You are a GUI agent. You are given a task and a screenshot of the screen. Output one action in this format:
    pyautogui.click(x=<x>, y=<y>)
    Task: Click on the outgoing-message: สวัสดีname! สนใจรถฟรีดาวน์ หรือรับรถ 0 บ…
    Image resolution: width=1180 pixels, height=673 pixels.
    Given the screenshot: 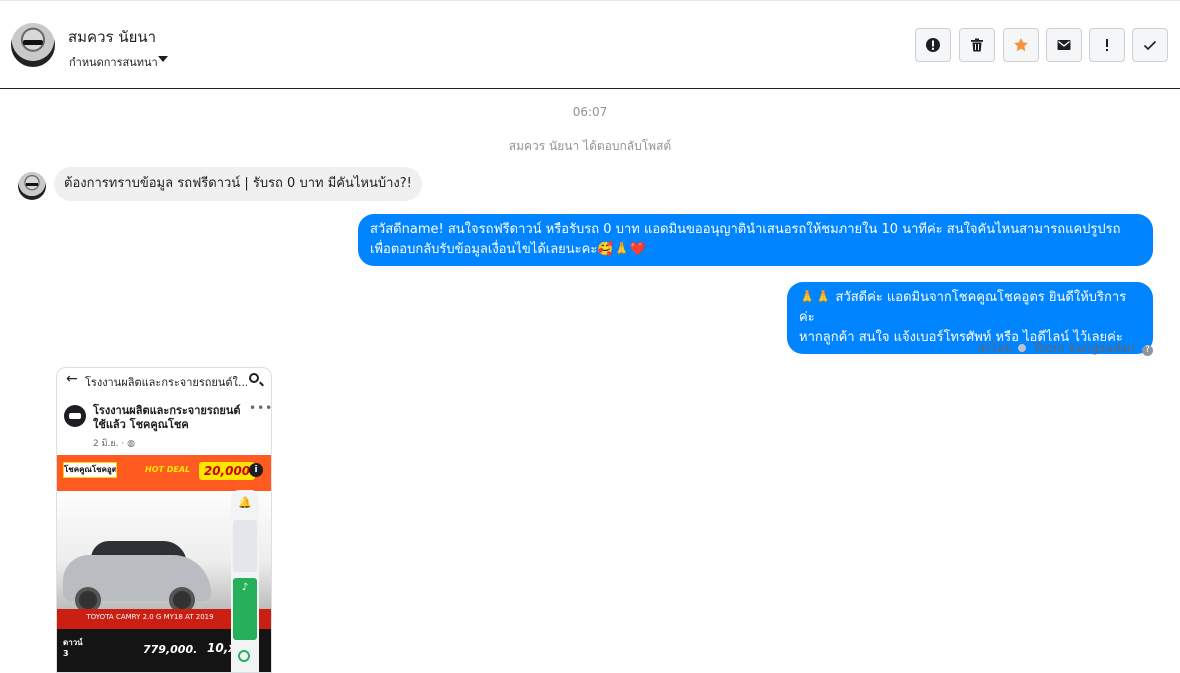 What is the action you would take?
    pyautogui.click(x=755, y=240)
    